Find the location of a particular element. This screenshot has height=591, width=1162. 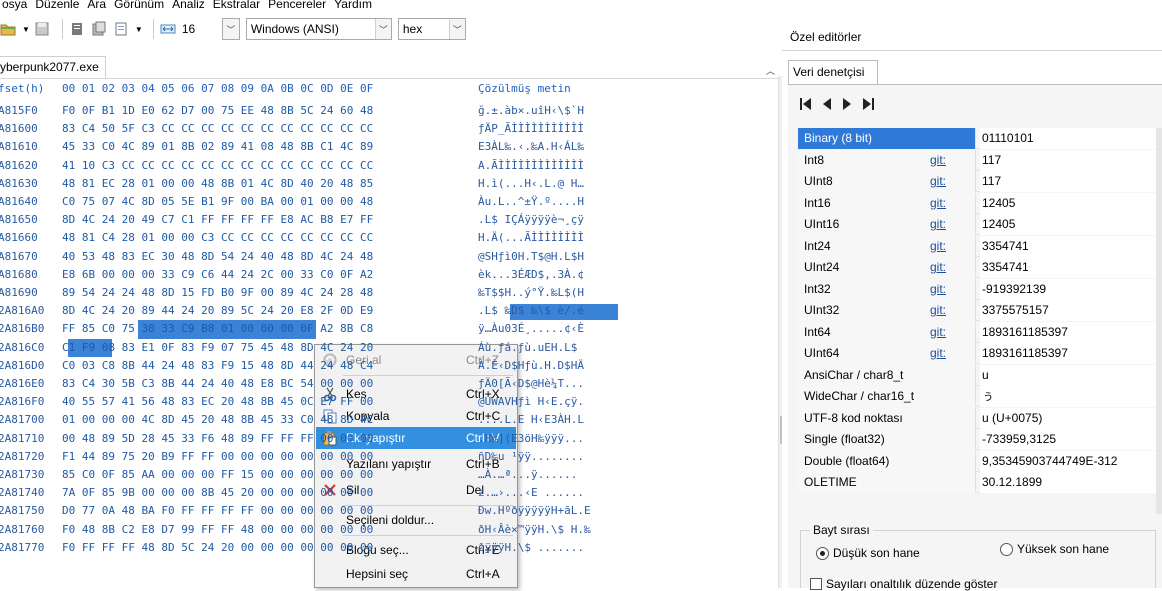

inspector-value: 01110101 is located at coordinates (1069, 138).